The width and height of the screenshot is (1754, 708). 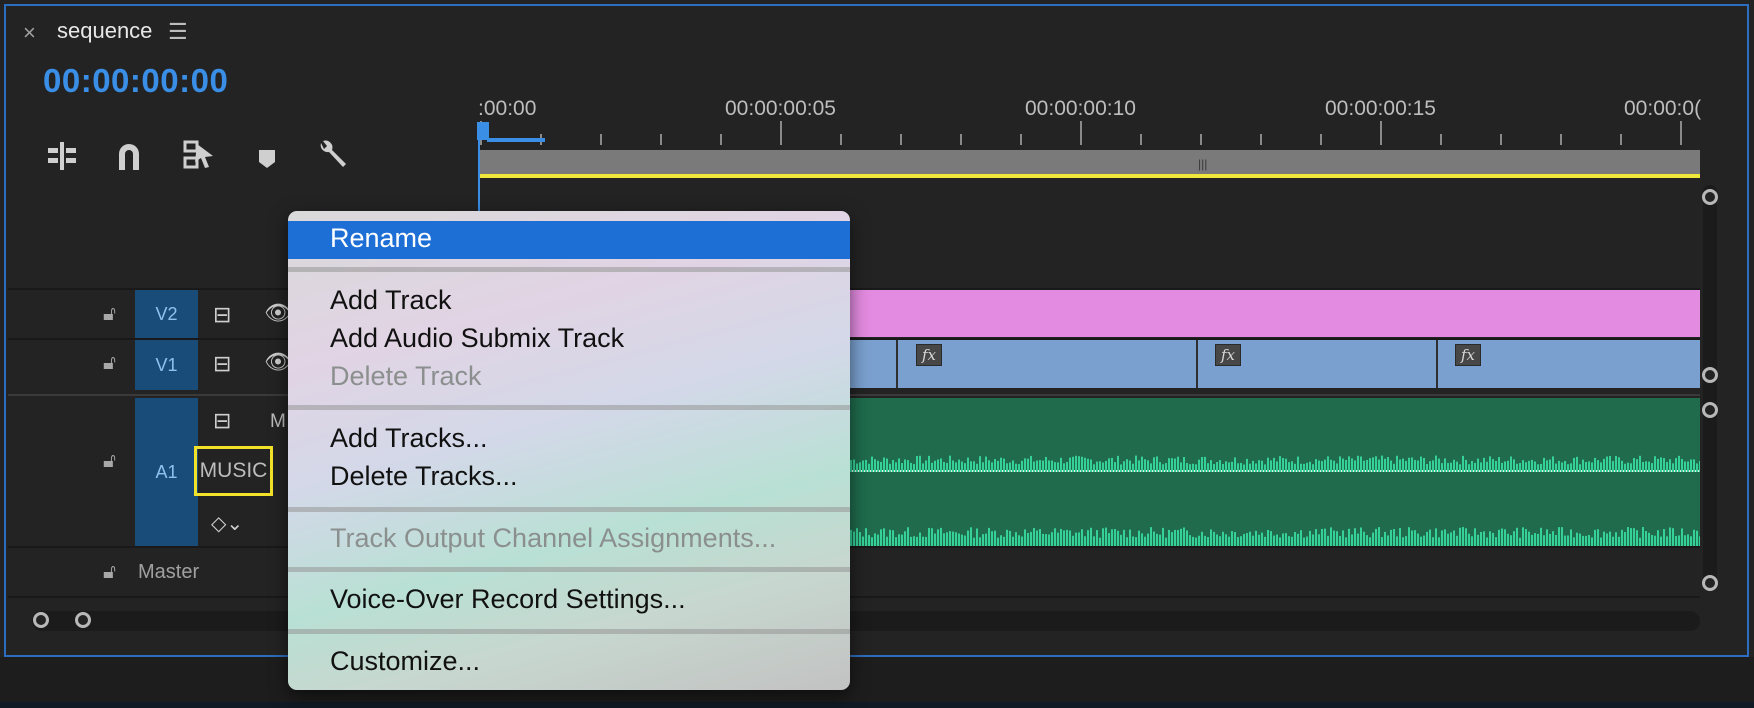 What do you see at coordinates (166, 365) in the screenshot?
I see `v1-track-label: V1` at bounding box center [166, 365].